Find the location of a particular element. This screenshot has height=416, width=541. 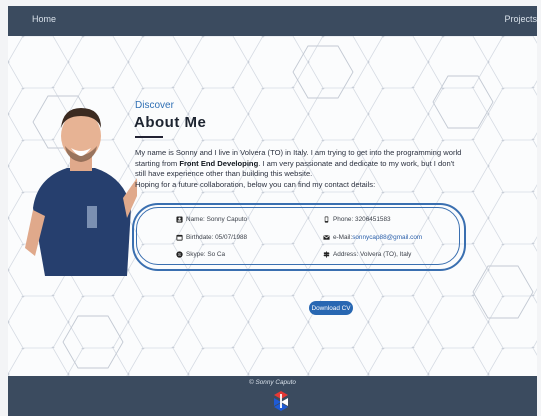

phone-icon is located at coordinates (326, 219).